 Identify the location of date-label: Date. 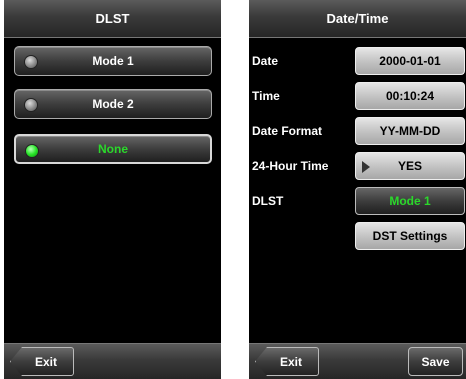
(265, 61).